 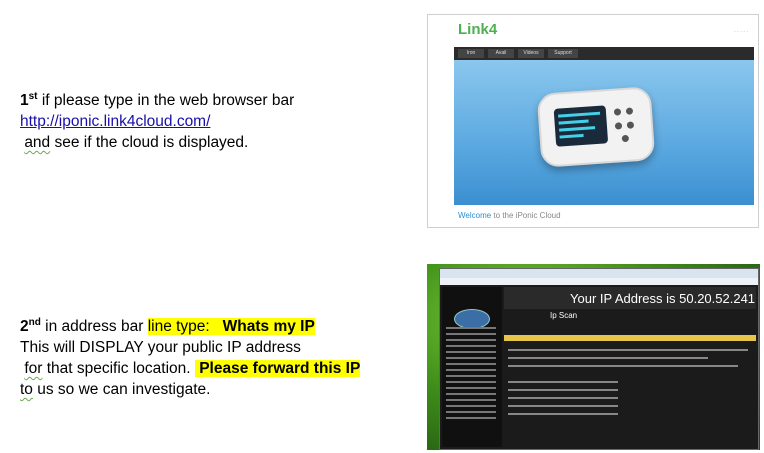 I want to click on yellow-divider, so click(x=630, y=338).